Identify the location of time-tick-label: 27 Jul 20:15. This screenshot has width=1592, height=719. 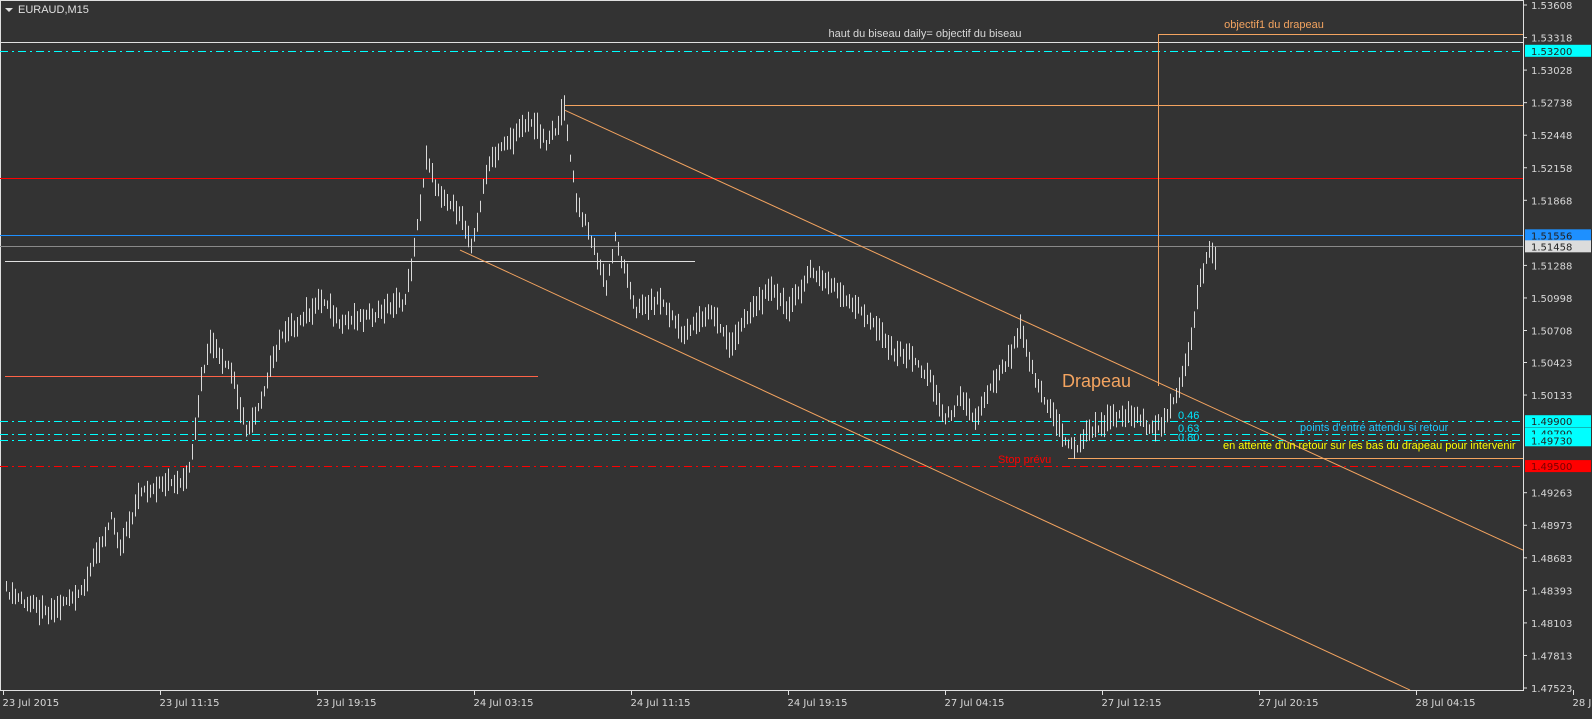
(1289, 703).